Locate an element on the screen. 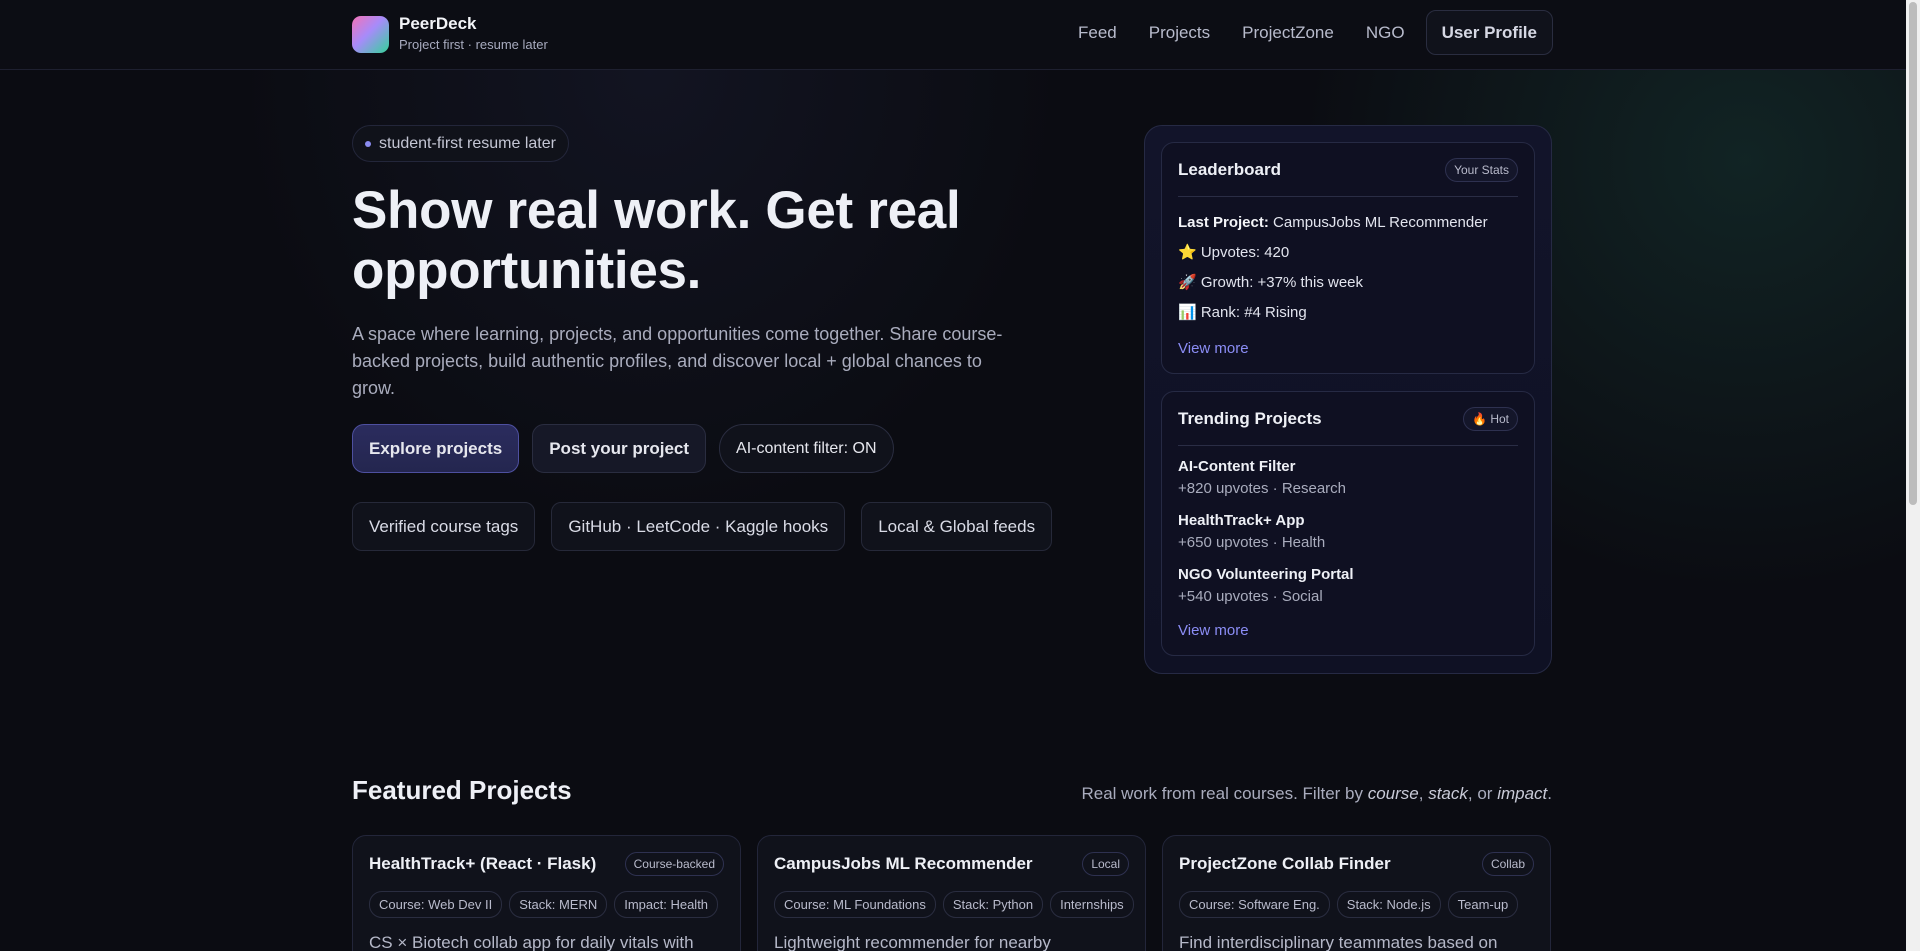 The width and height of the screenshot is (1920, 951). nav-ngo: NGO is located at coordinates (1385, 33).